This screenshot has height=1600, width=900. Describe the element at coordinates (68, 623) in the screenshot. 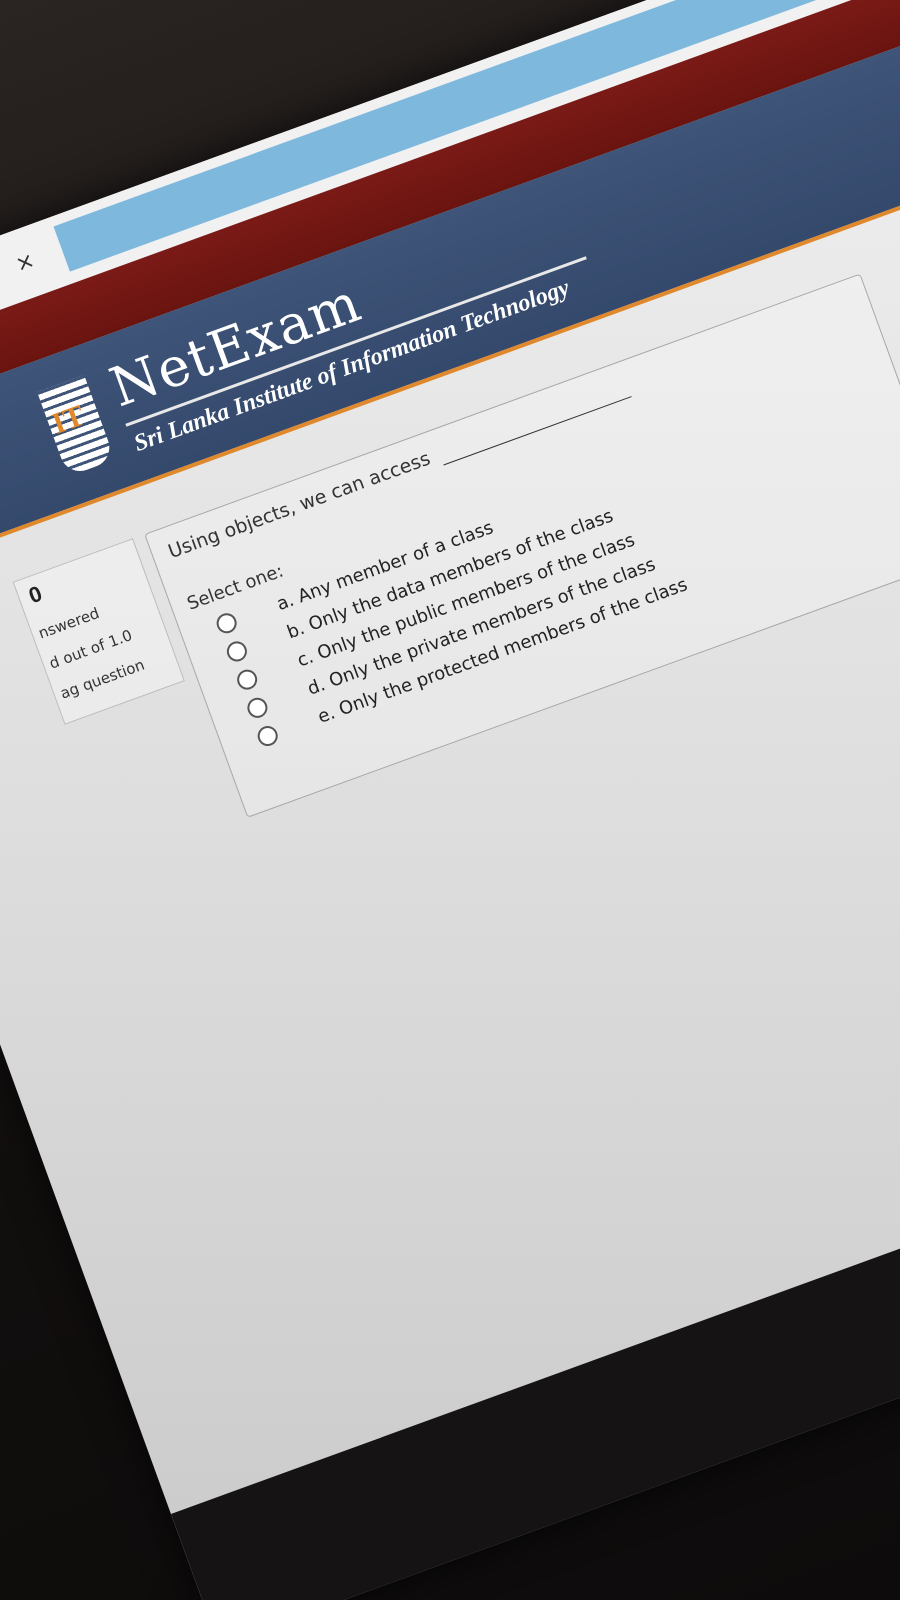

I see `question-status: nswered` at that location.